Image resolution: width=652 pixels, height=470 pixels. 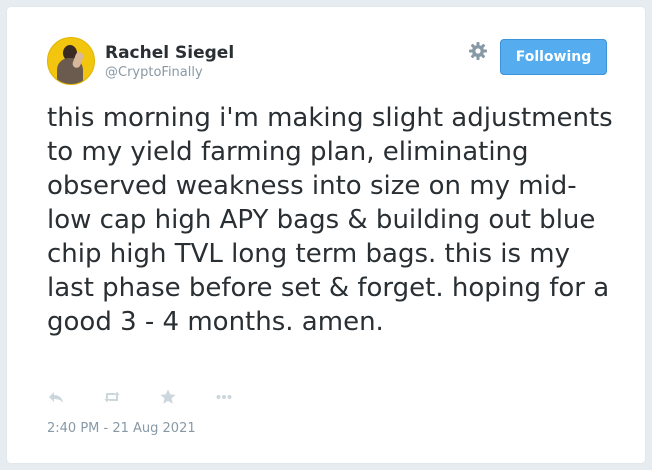 What do you see at coordinates (168, 397) in the screenshot?
I see `like-star-icon` at bounding box center [168, 397].